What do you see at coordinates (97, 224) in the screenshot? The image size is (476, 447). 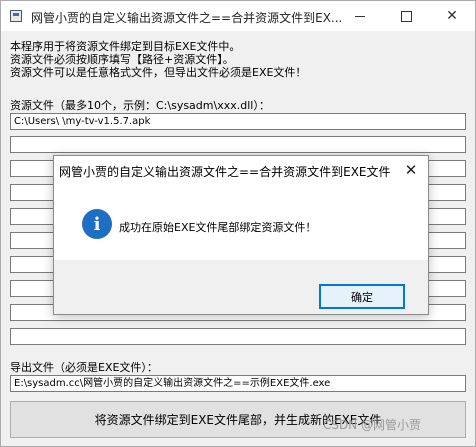 I see `information-icon: i` at bounding box center [97, 224].